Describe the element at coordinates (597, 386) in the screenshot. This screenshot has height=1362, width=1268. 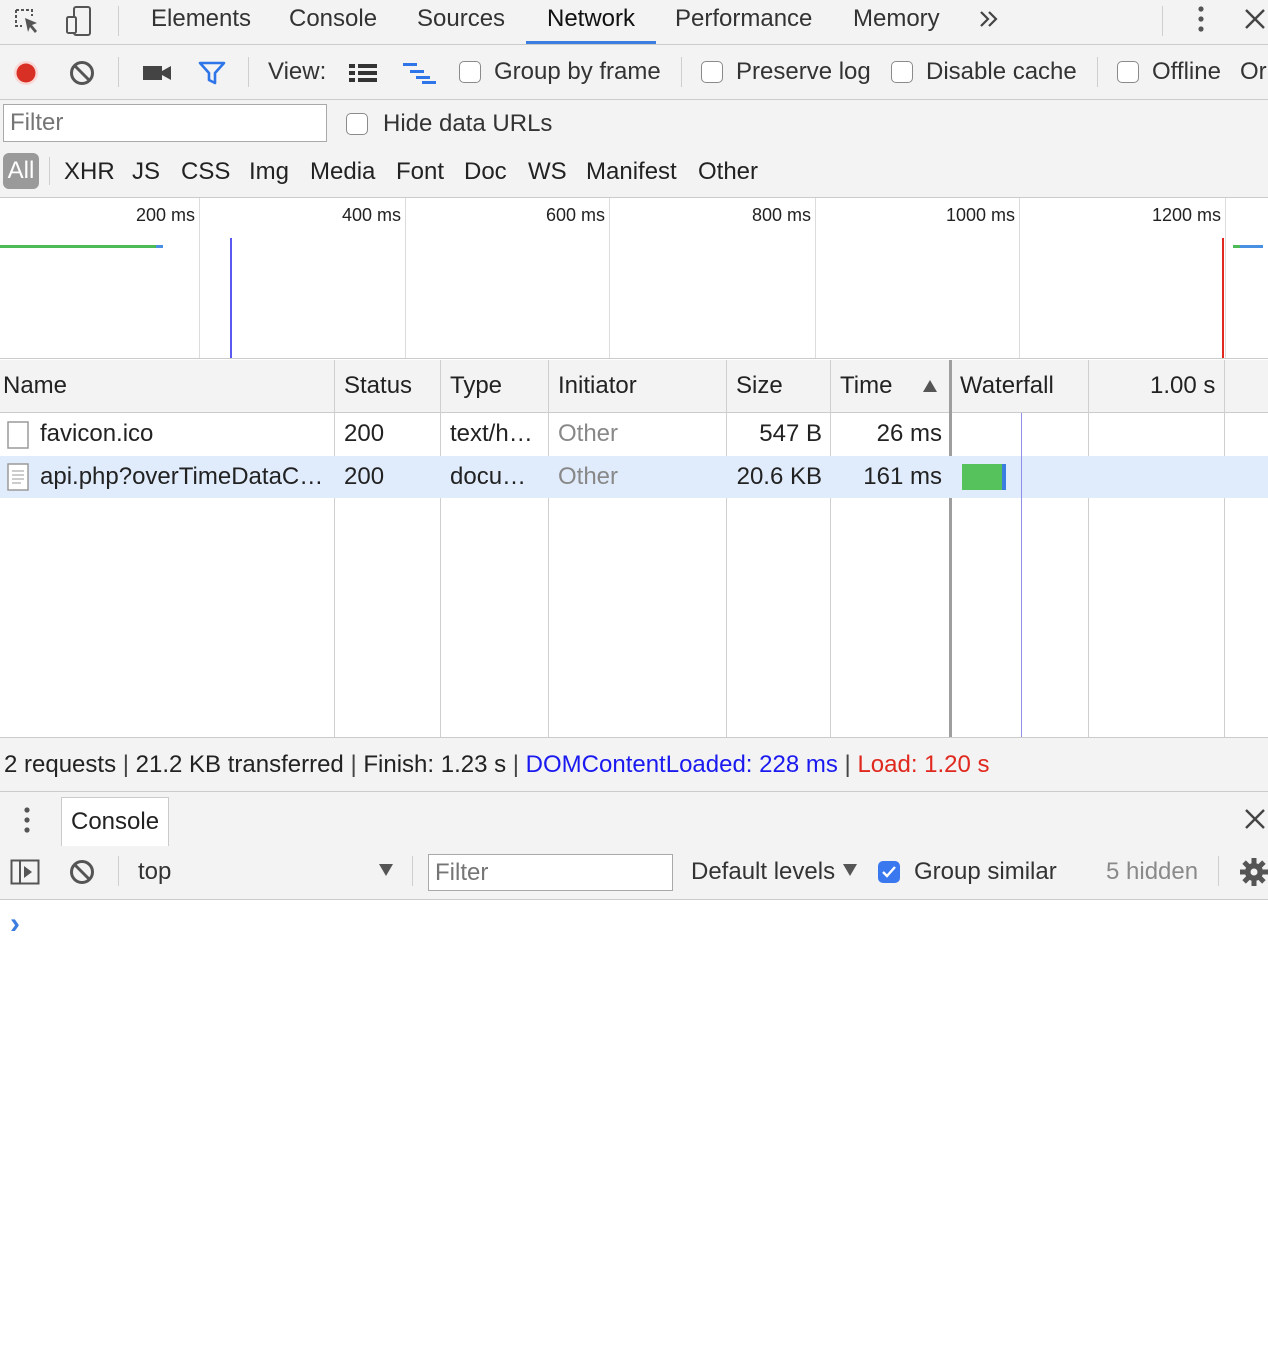
I see `column-header-initiator: Initiator` at that location.